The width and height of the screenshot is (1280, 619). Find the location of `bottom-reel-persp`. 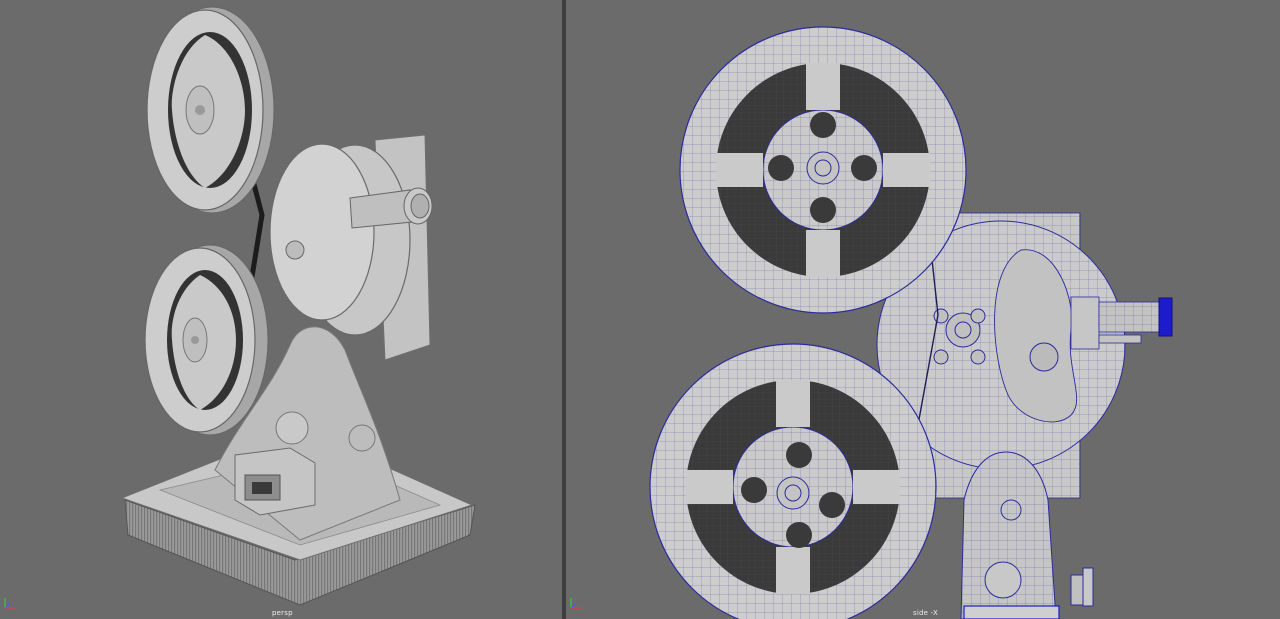

bottom-reel-persp is located at coordinates (206, 340).